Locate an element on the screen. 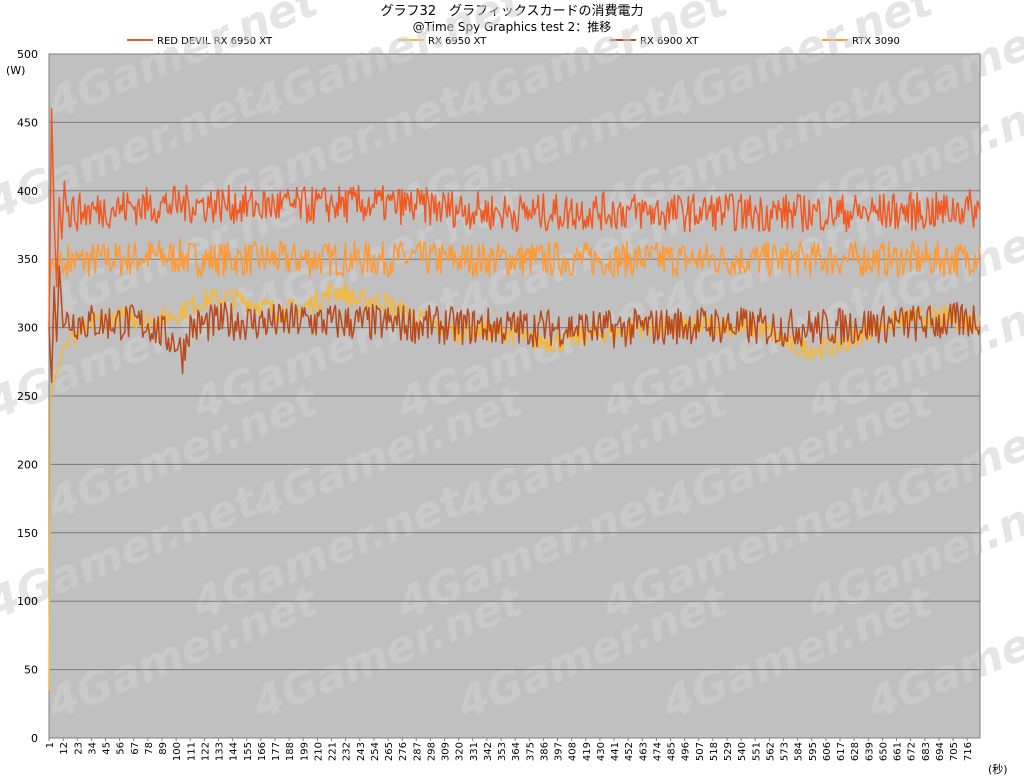 The image size is (1024, 782). x-tick-label: 276 is located at coordinates (403, 751).